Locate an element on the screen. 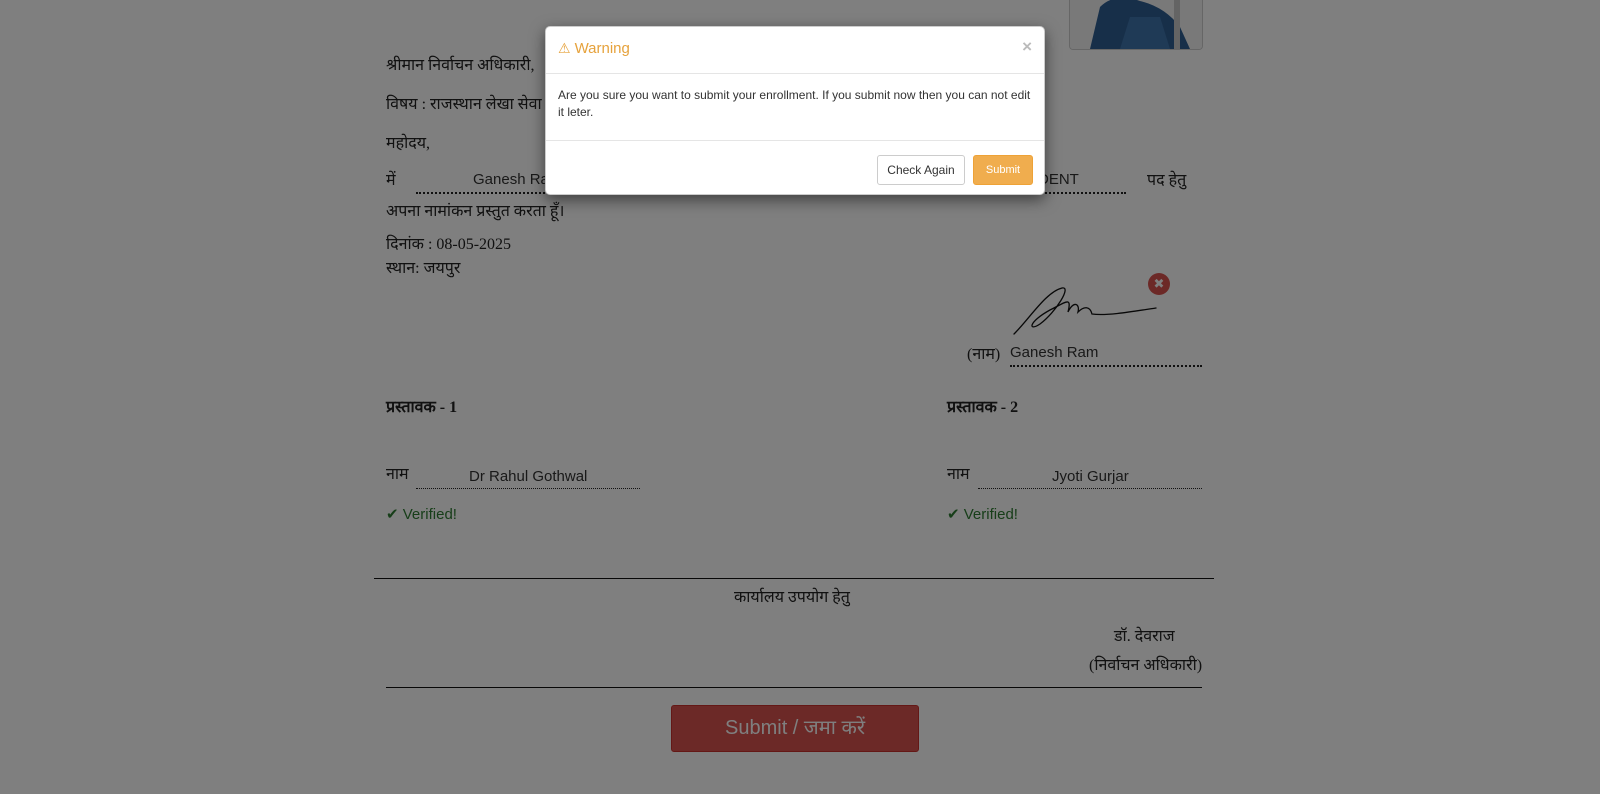  modal-footer: Check Again Submit is located at coordinates (795, 167).